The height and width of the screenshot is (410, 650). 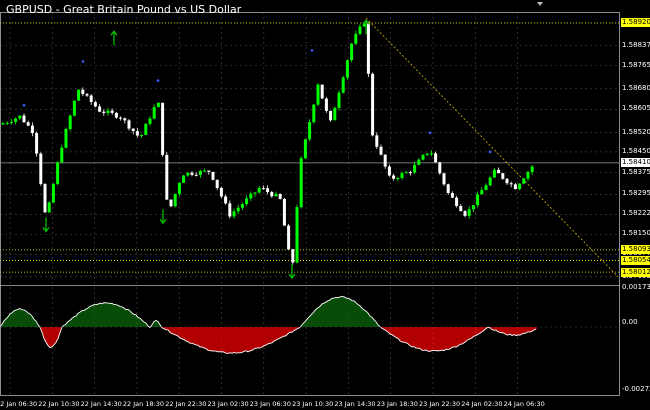 What do you see at coordinates (270, 404) in the screenshot?
I see `time-axis-label: 23 Jan 06:30` at bounding box center [270, 404].